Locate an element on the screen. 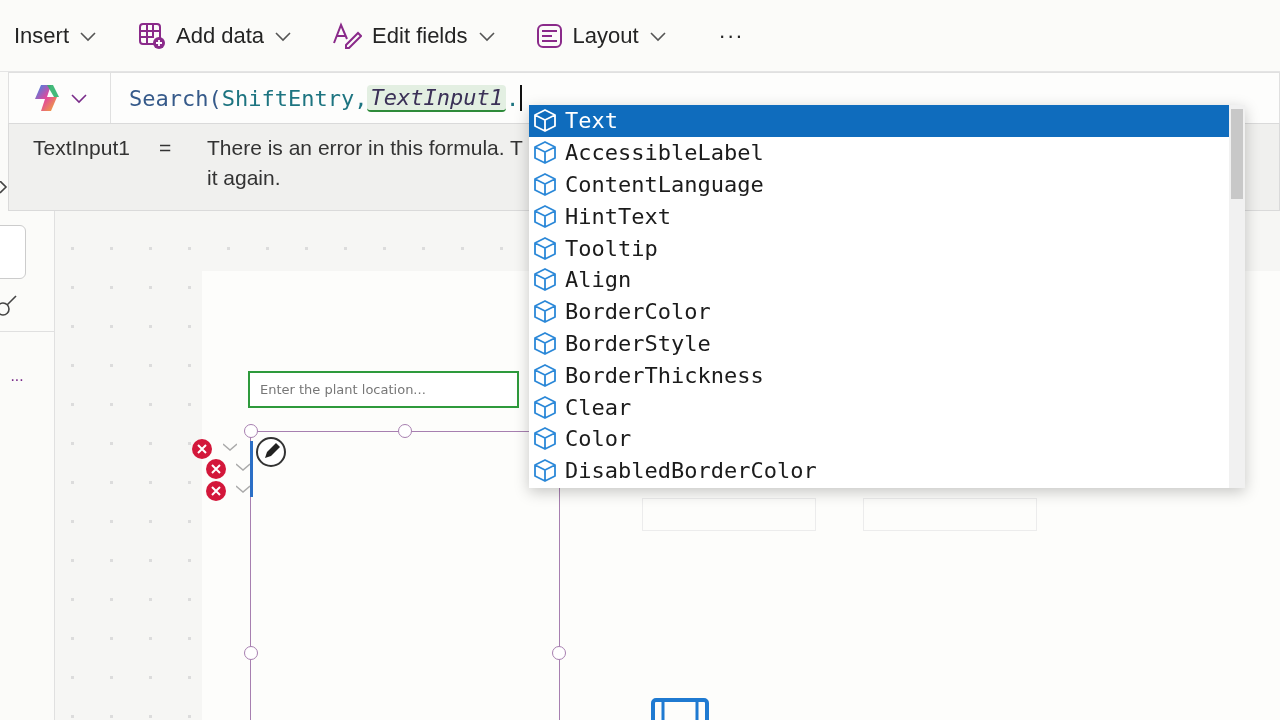 This screenshot has width=1280, height=720. more-button: ··· is located at coordinates (731, 35).